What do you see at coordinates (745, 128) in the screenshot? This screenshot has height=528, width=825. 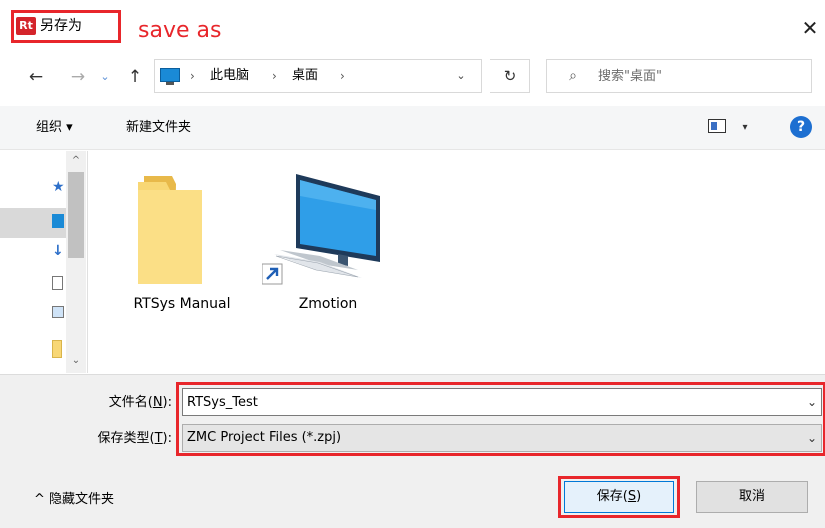 I see `view-dropdown-icon: ▾` at bounding box center [745, 128].